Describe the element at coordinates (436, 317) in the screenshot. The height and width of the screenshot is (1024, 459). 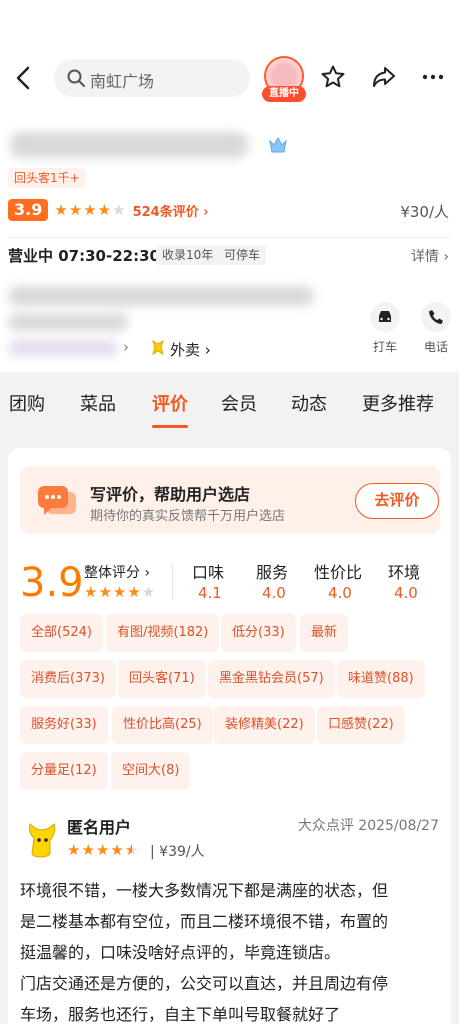
I see `phone-icon` at that location.